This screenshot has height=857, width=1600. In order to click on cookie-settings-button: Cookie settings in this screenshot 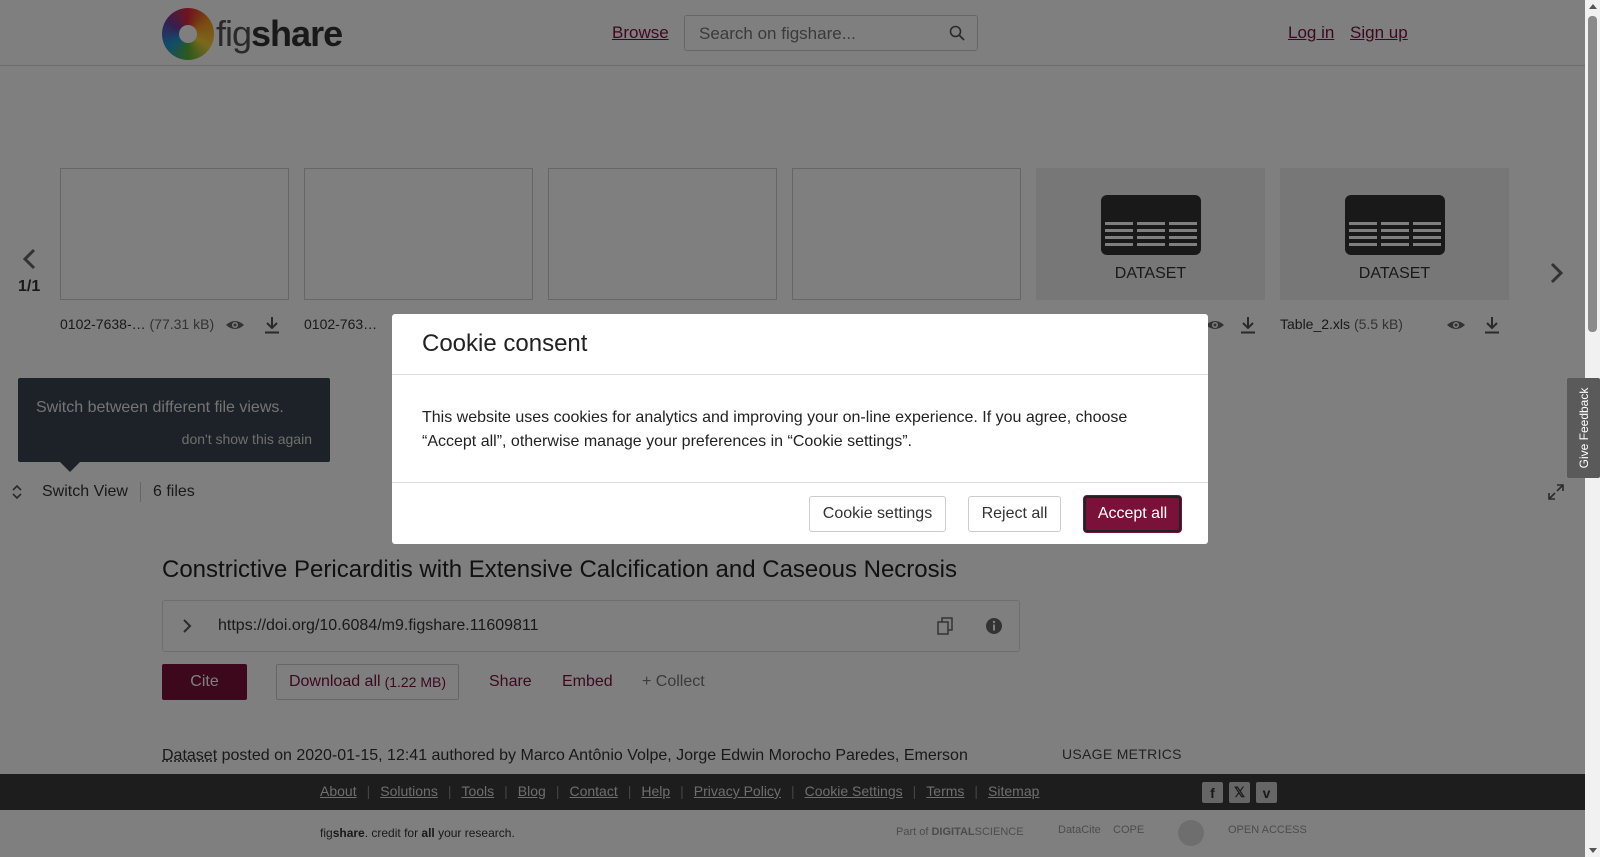, I will do `click(877, 514)`.